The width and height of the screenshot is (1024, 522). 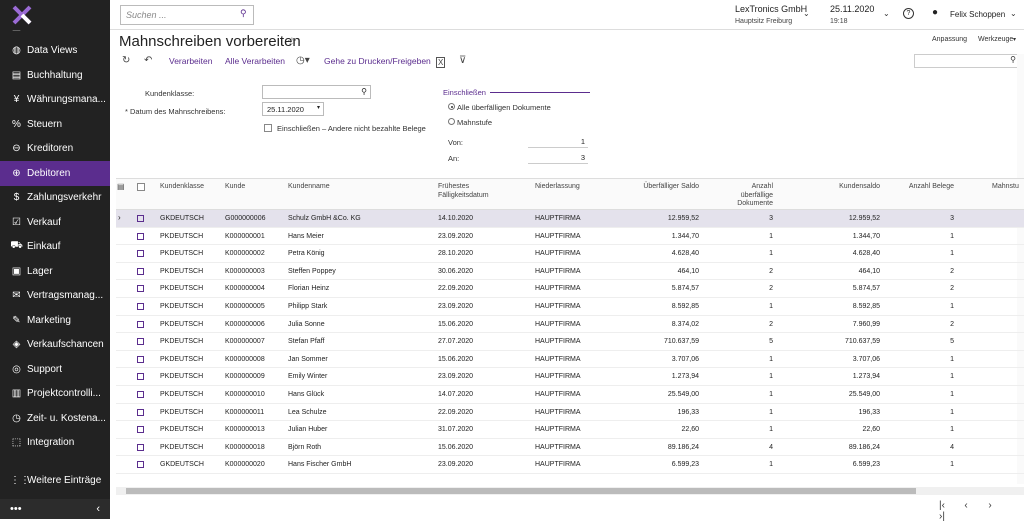 What do you see at coordinates (558, 157) in the screenshot?
I see `to-level-input: 3` at bounding box center [558, 157].